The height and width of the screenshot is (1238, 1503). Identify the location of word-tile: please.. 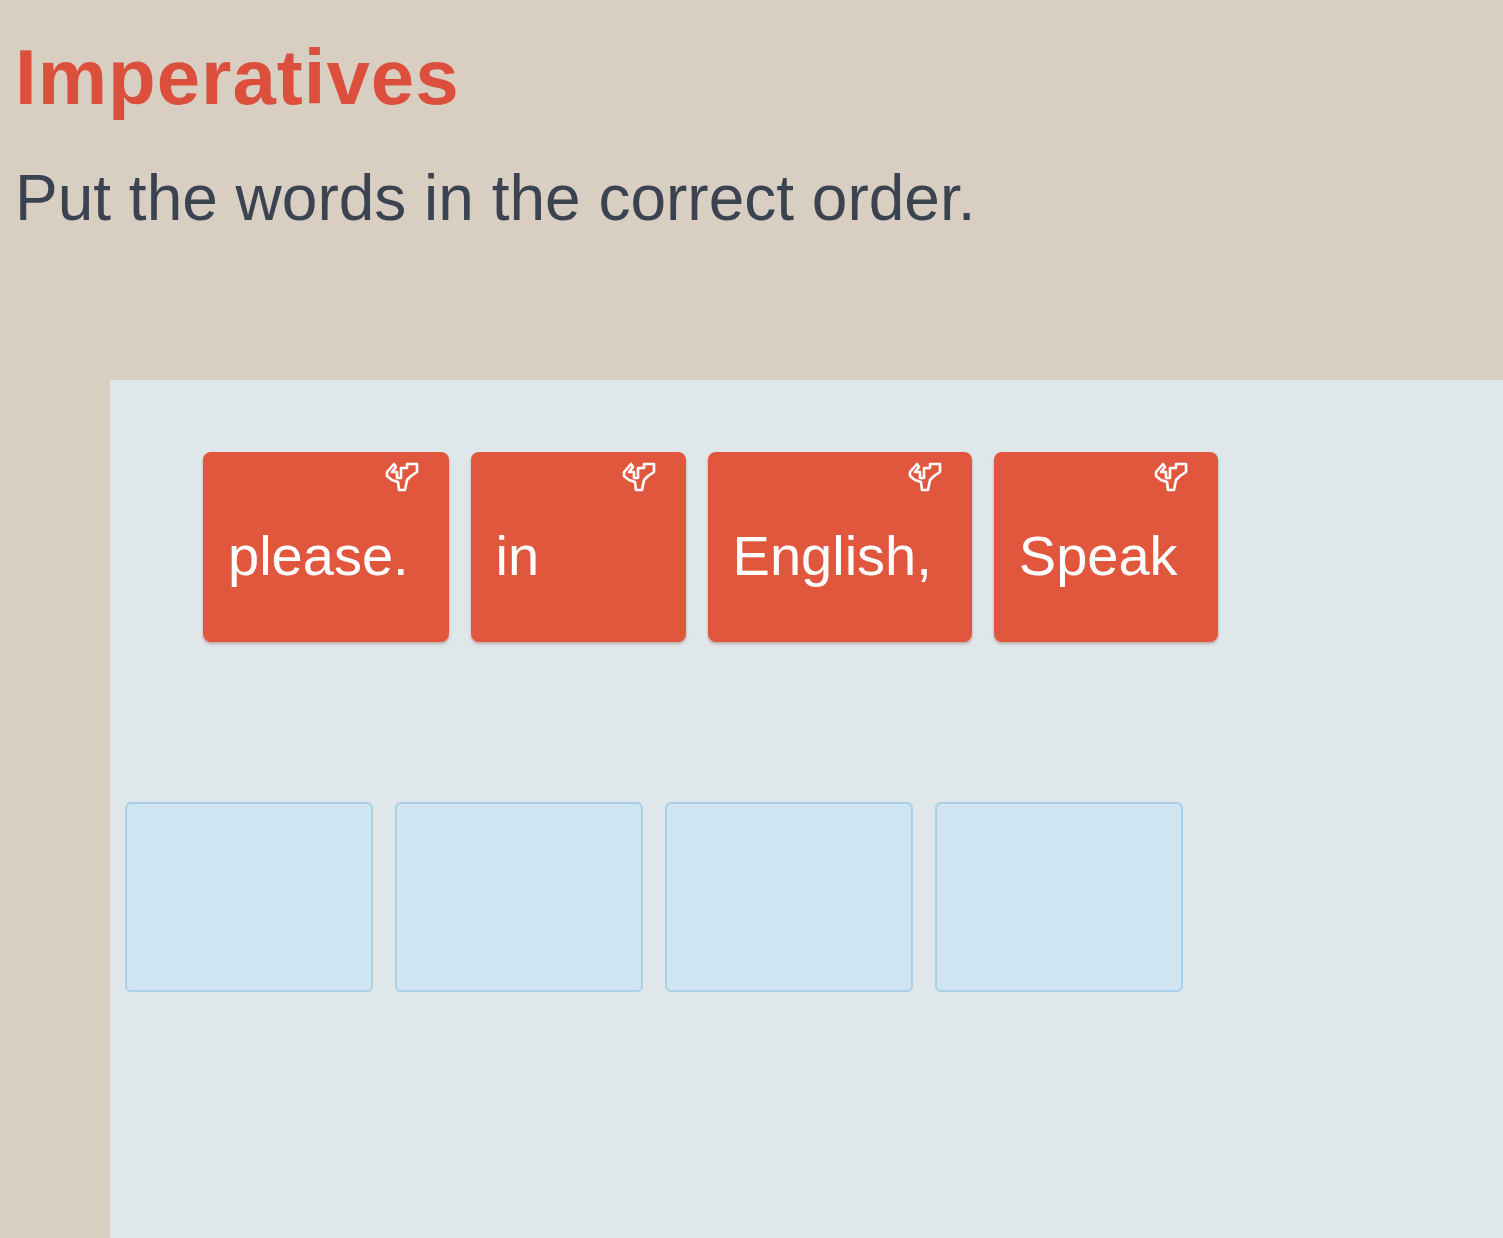
(326, 547).